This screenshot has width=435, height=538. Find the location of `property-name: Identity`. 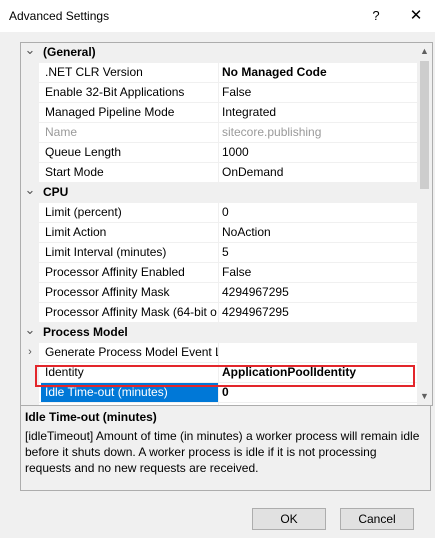

property-name: Identity is located at coordinates (64, 372).